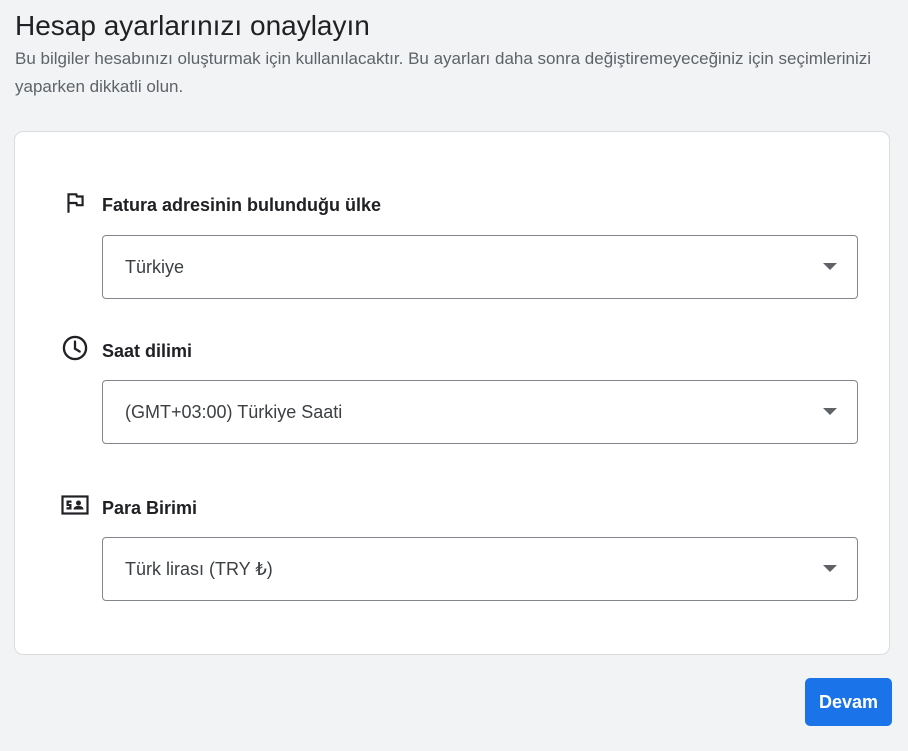  I want to click on flag-icon, so click(75, 203).